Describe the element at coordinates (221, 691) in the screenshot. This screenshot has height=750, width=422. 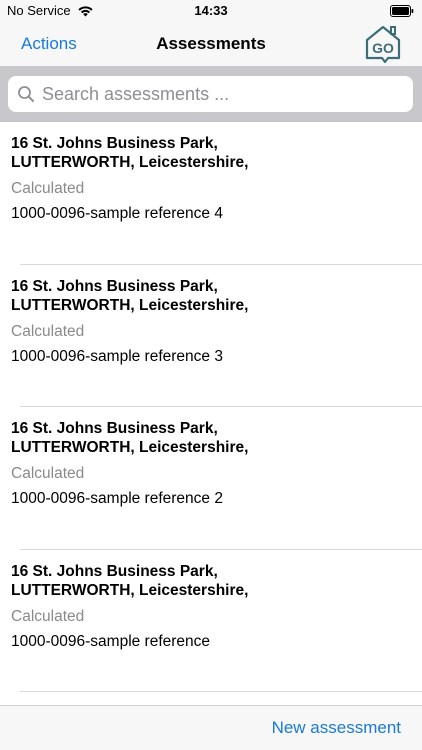
I see `row-separator` at that location.